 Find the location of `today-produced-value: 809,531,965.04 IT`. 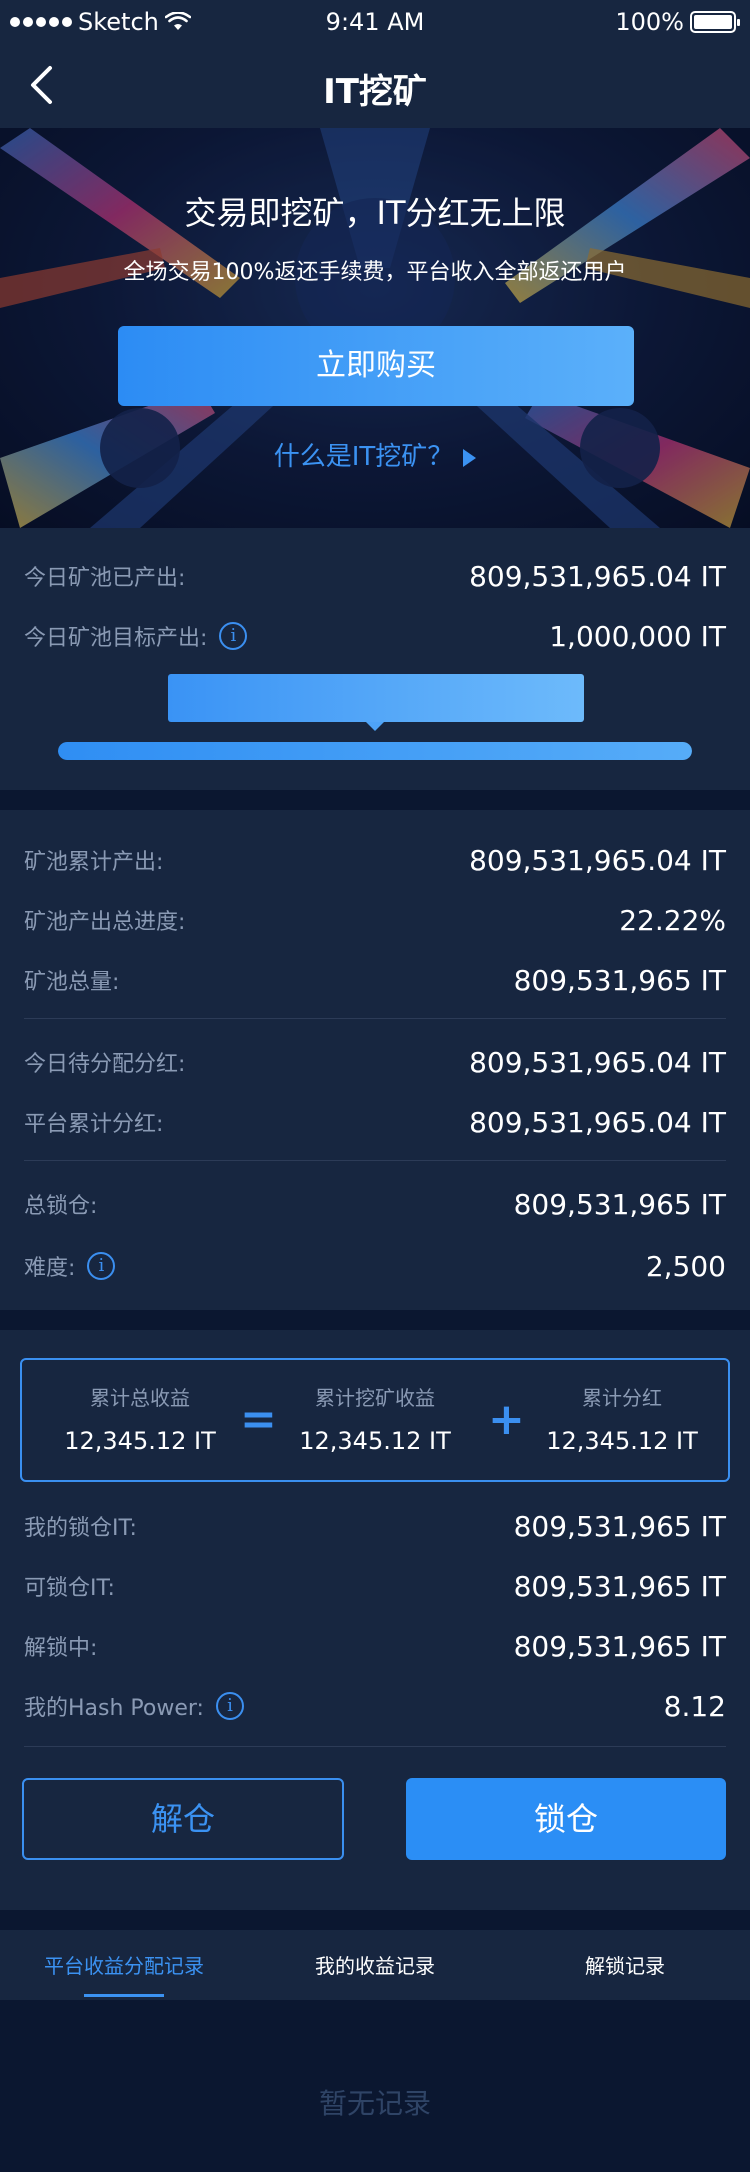

today-produced-value: 809,531,965.04 IT is located at coordinates (597, 576).